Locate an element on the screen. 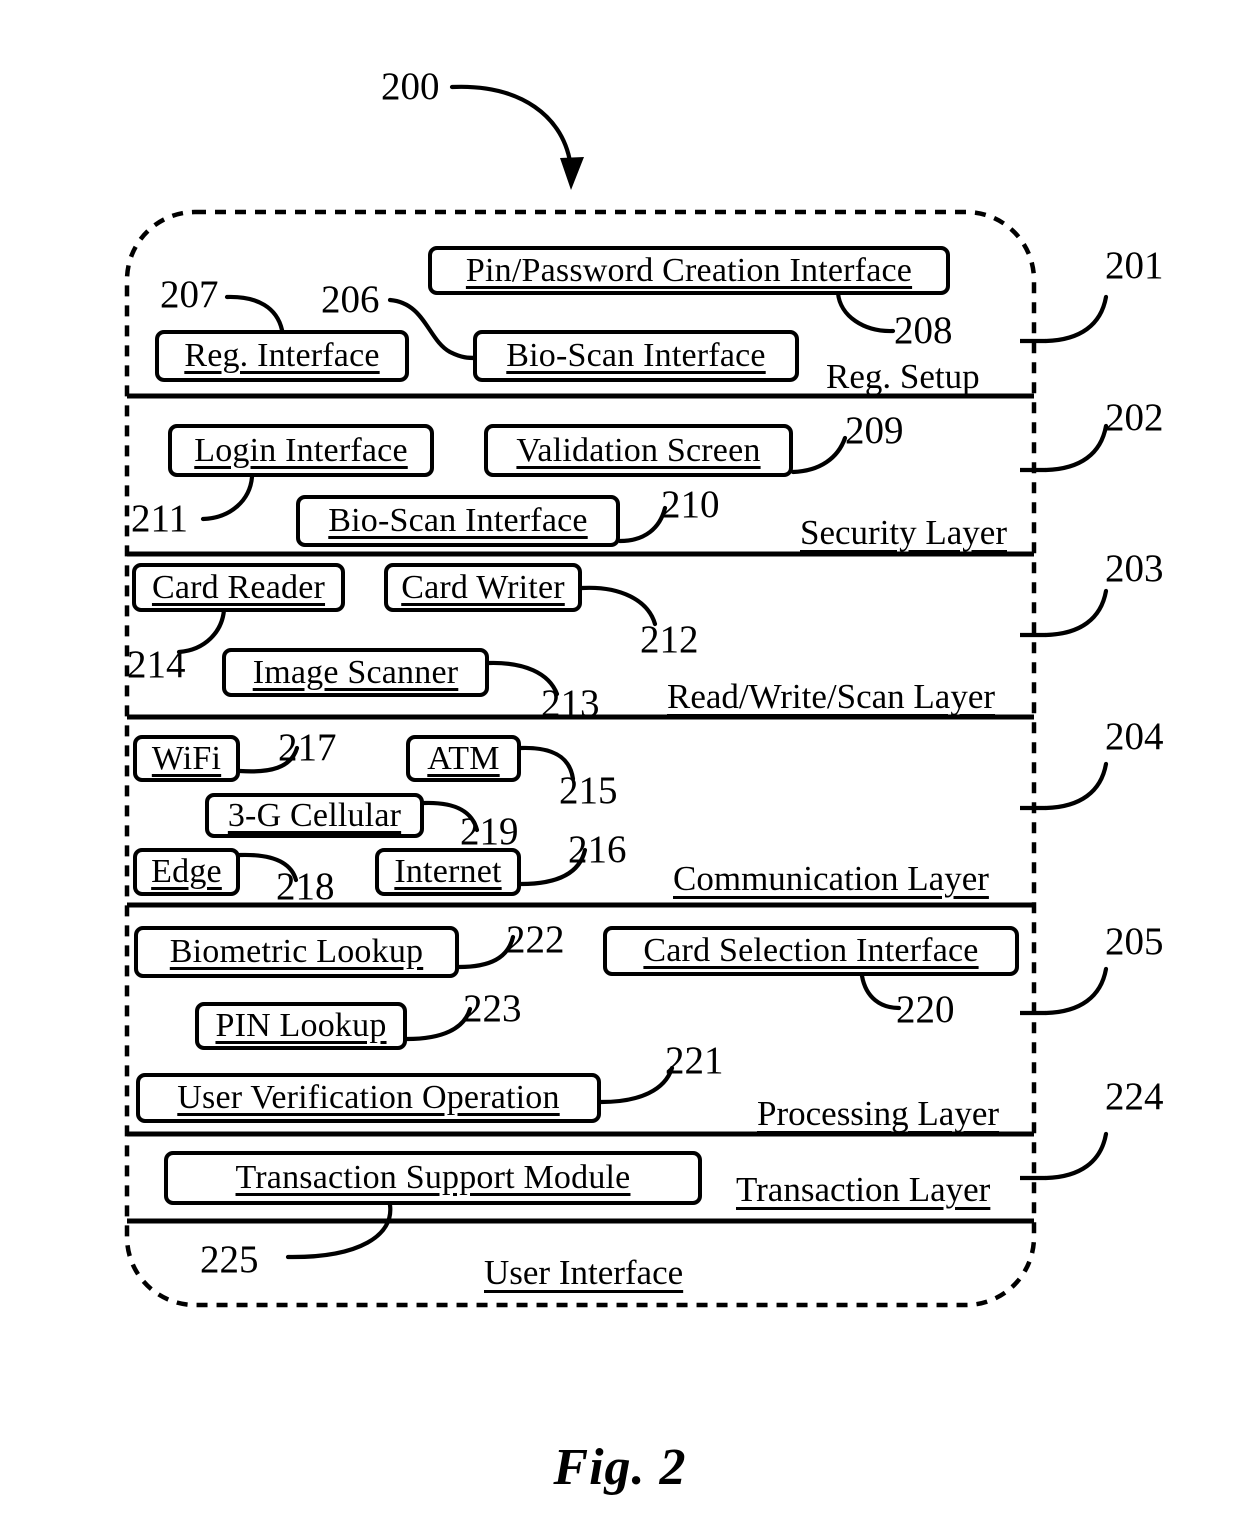 This screenshot has width=1240, height=1530. node-internet: Internet is located at coordinates (448, 872).